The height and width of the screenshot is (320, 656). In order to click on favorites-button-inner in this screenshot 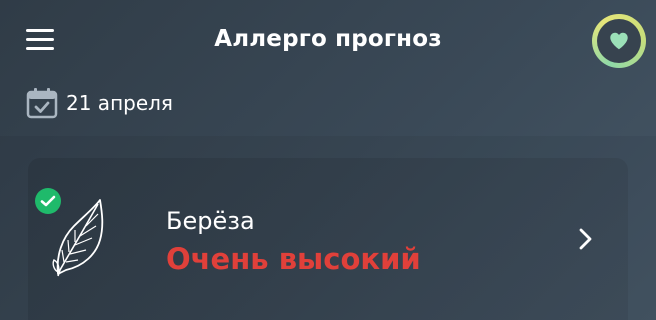, I will do `click(619, 41)`.